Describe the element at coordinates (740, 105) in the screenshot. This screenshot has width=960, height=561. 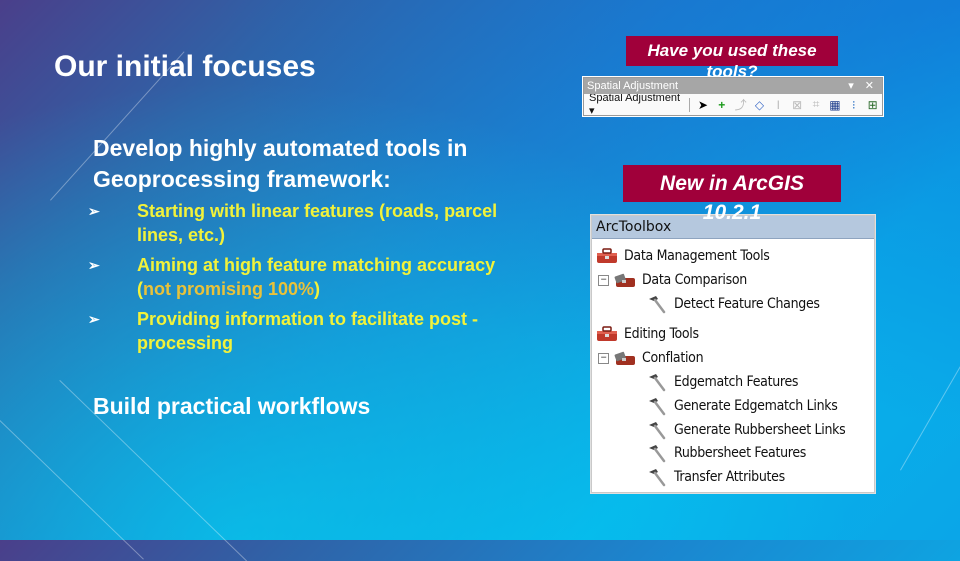
I see `modify-link-icon: ⤴` at that location.